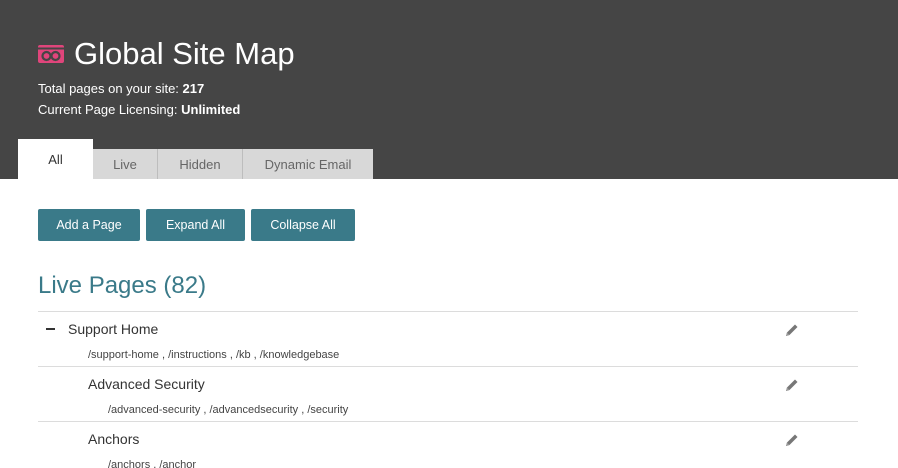 The image size is (898, 468). I want to click on expand-all-button: Expand All, so click(195, 225).